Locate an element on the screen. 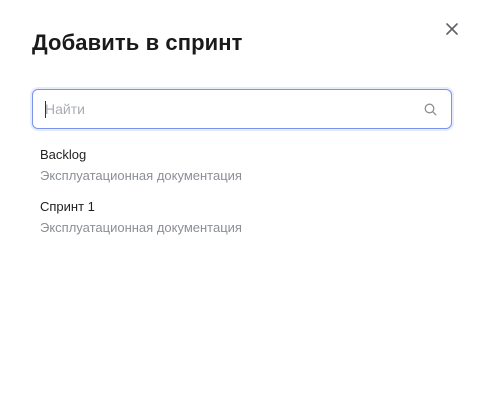 Image resolution: width=482 pixels, height=405 pixels. search-field is located at coordinates (242, 109).